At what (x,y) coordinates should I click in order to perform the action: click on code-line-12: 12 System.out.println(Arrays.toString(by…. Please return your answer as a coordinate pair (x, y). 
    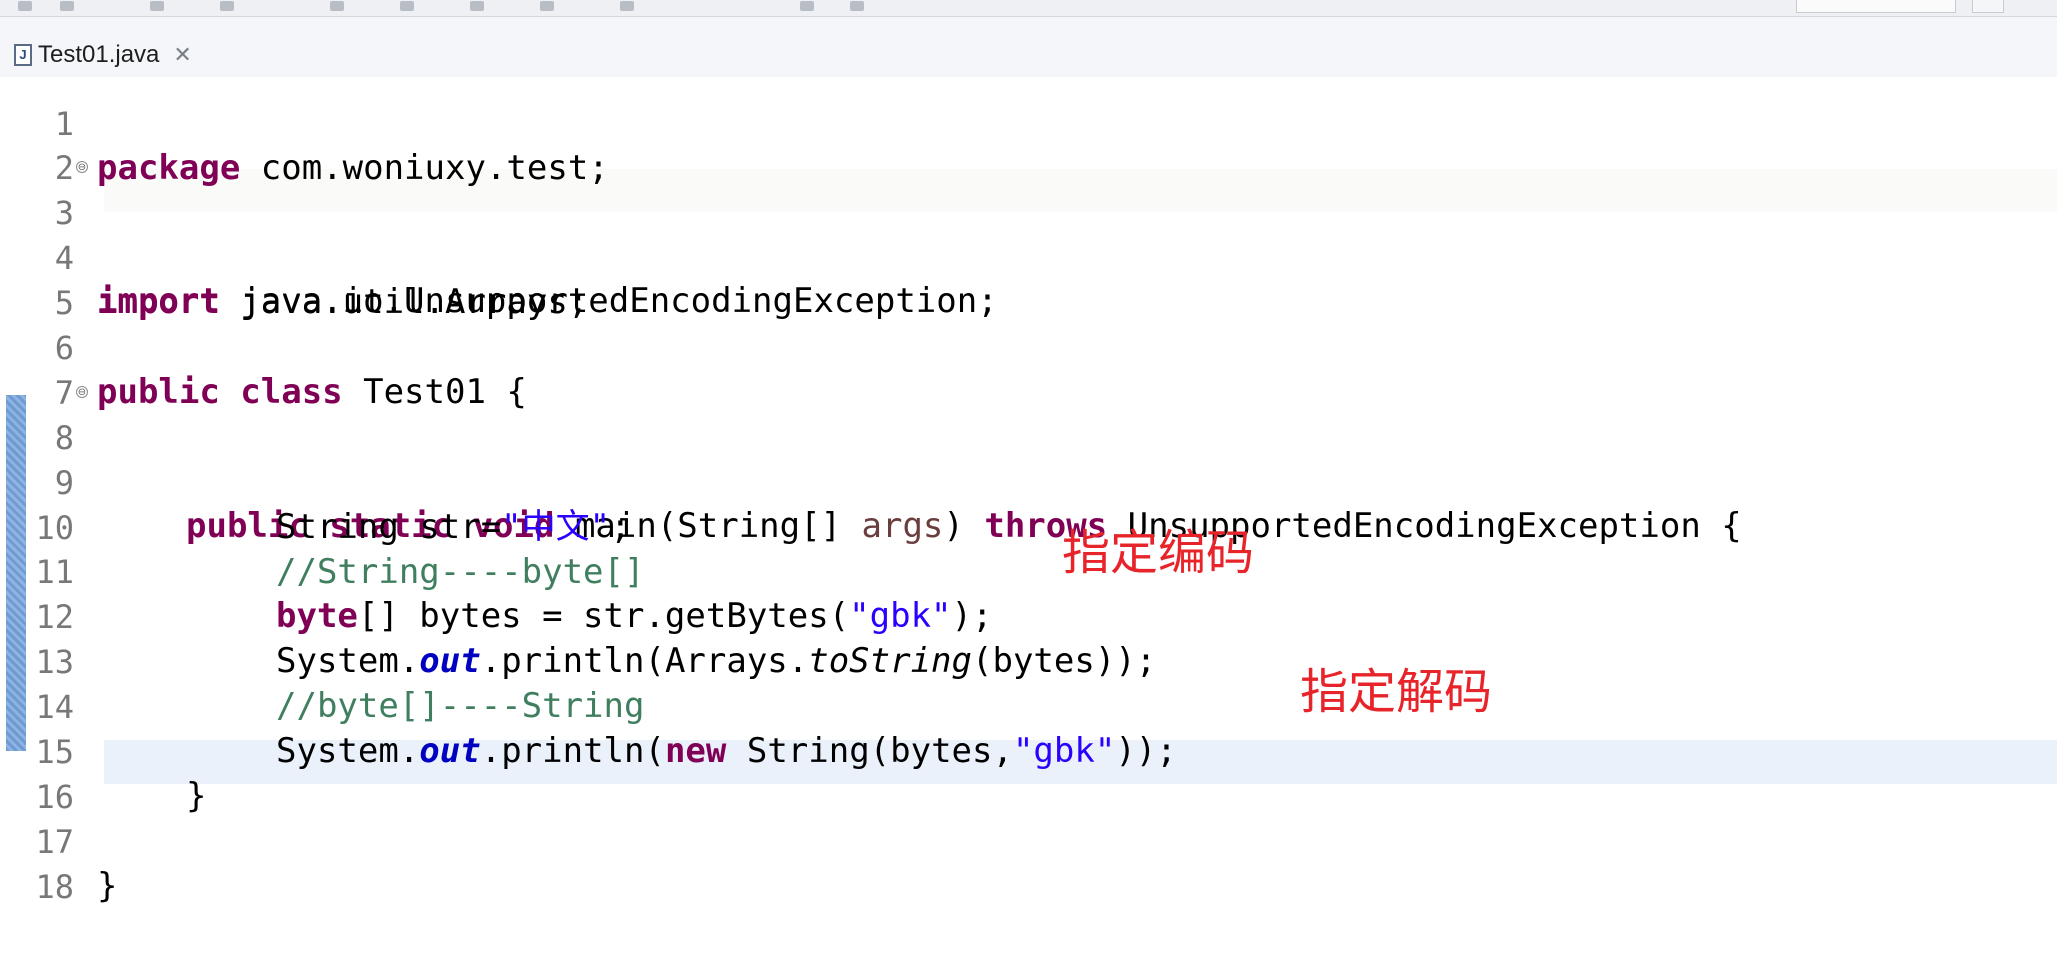
    Looking at the image, I should click on (1028, 616).